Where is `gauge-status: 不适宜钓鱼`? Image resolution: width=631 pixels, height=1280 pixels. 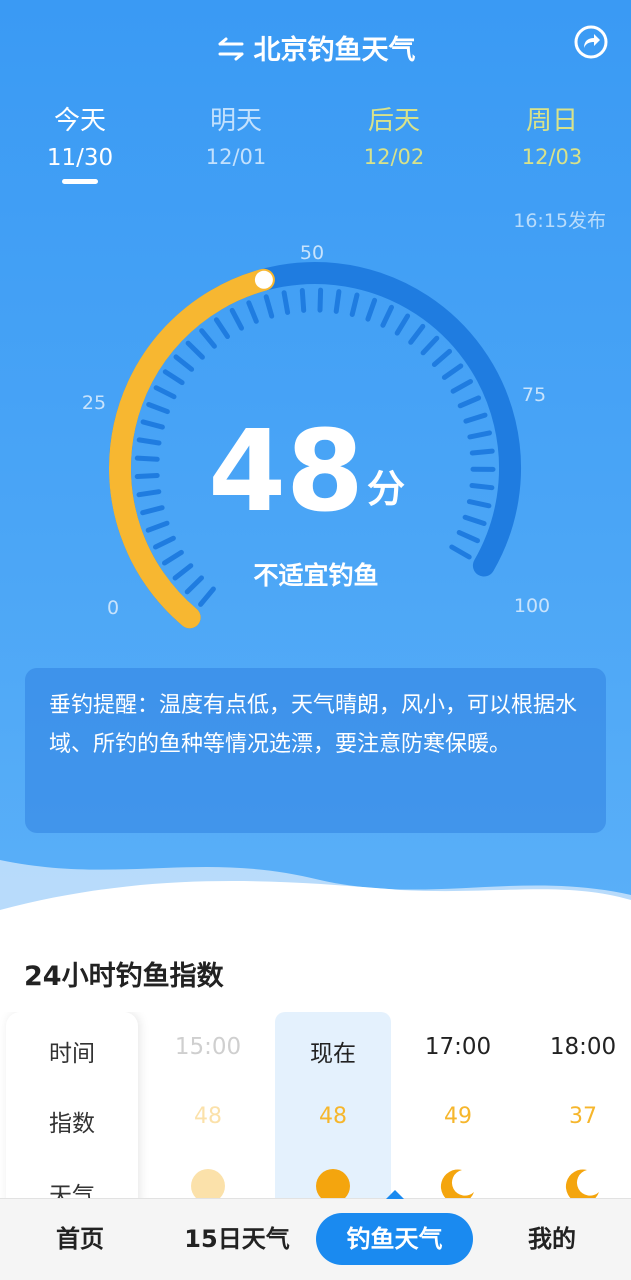 gauge-status: 不适宜钓鱼 is located at coordinates (315, 575).